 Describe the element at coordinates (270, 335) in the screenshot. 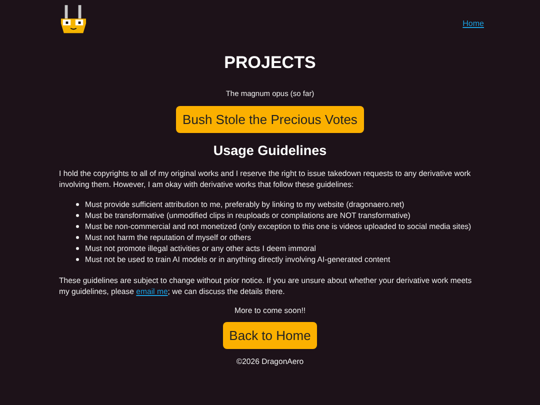

I see `back-button: Back to Home` at that location.